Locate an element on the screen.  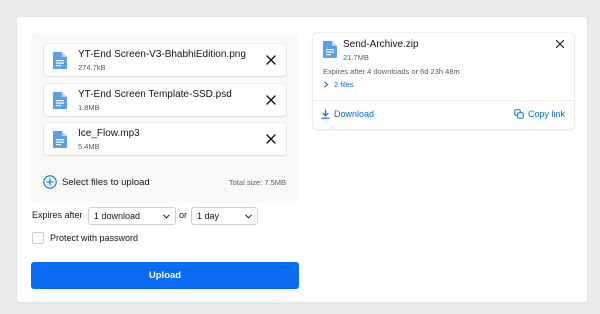
file-item: YT-End Screen Template-SSD.psd 1.8MB is located at coordinates (165, 100).